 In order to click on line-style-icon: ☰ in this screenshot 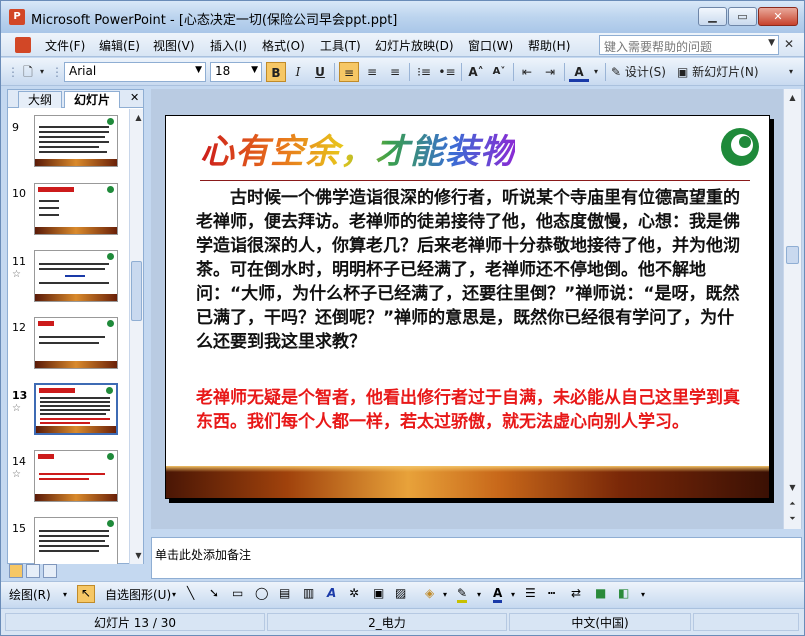, I will do `click(530, 593)`.